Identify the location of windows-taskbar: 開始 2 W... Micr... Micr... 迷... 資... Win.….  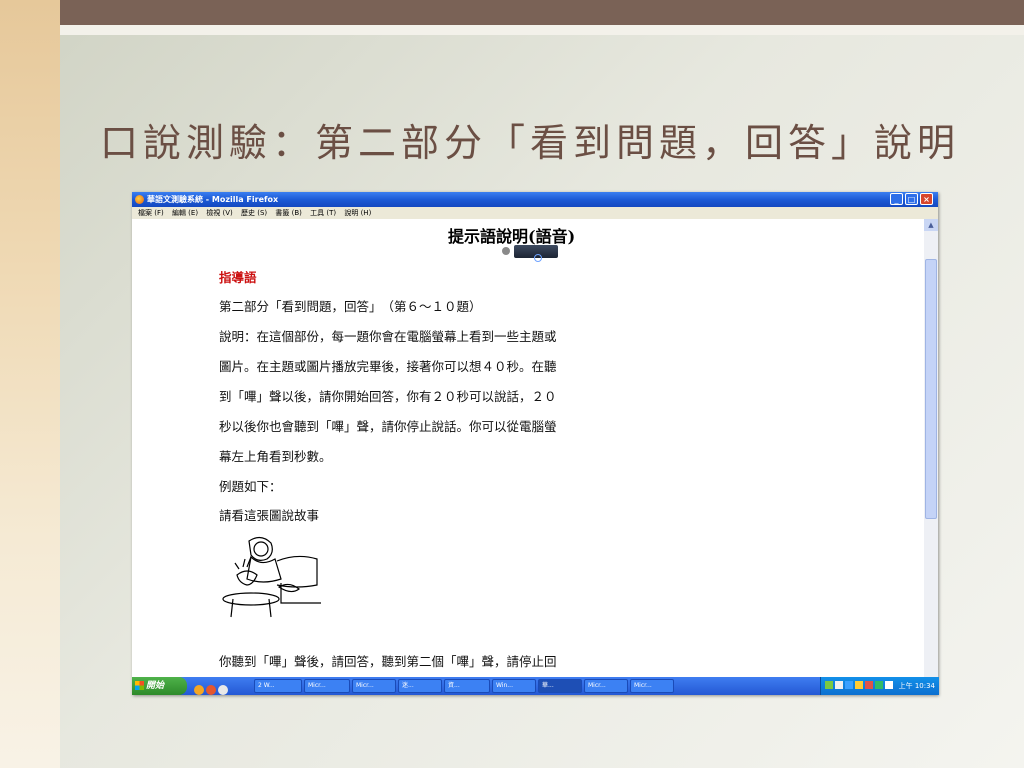
(535, 686).